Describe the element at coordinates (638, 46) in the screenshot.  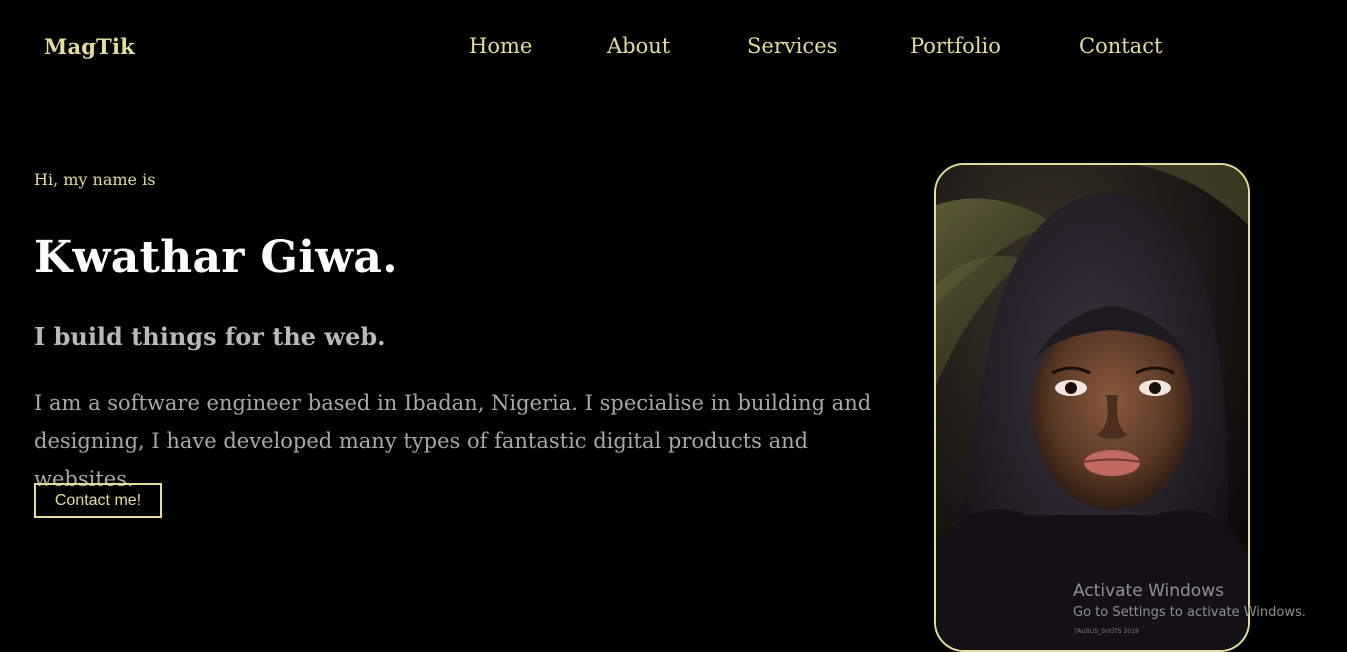
I see `nav-about: About` at that location.